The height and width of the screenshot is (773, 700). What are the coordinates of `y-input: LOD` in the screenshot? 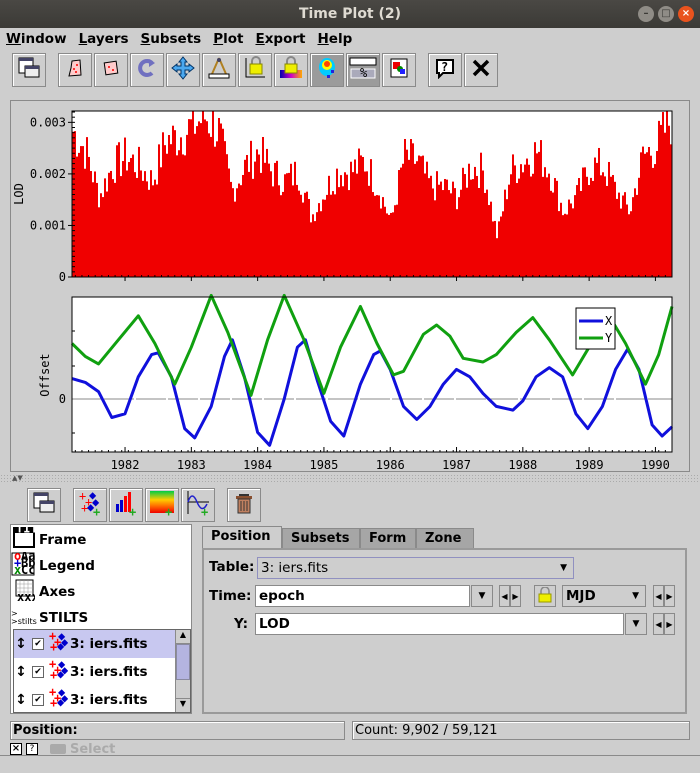 It's located at (439, 624).